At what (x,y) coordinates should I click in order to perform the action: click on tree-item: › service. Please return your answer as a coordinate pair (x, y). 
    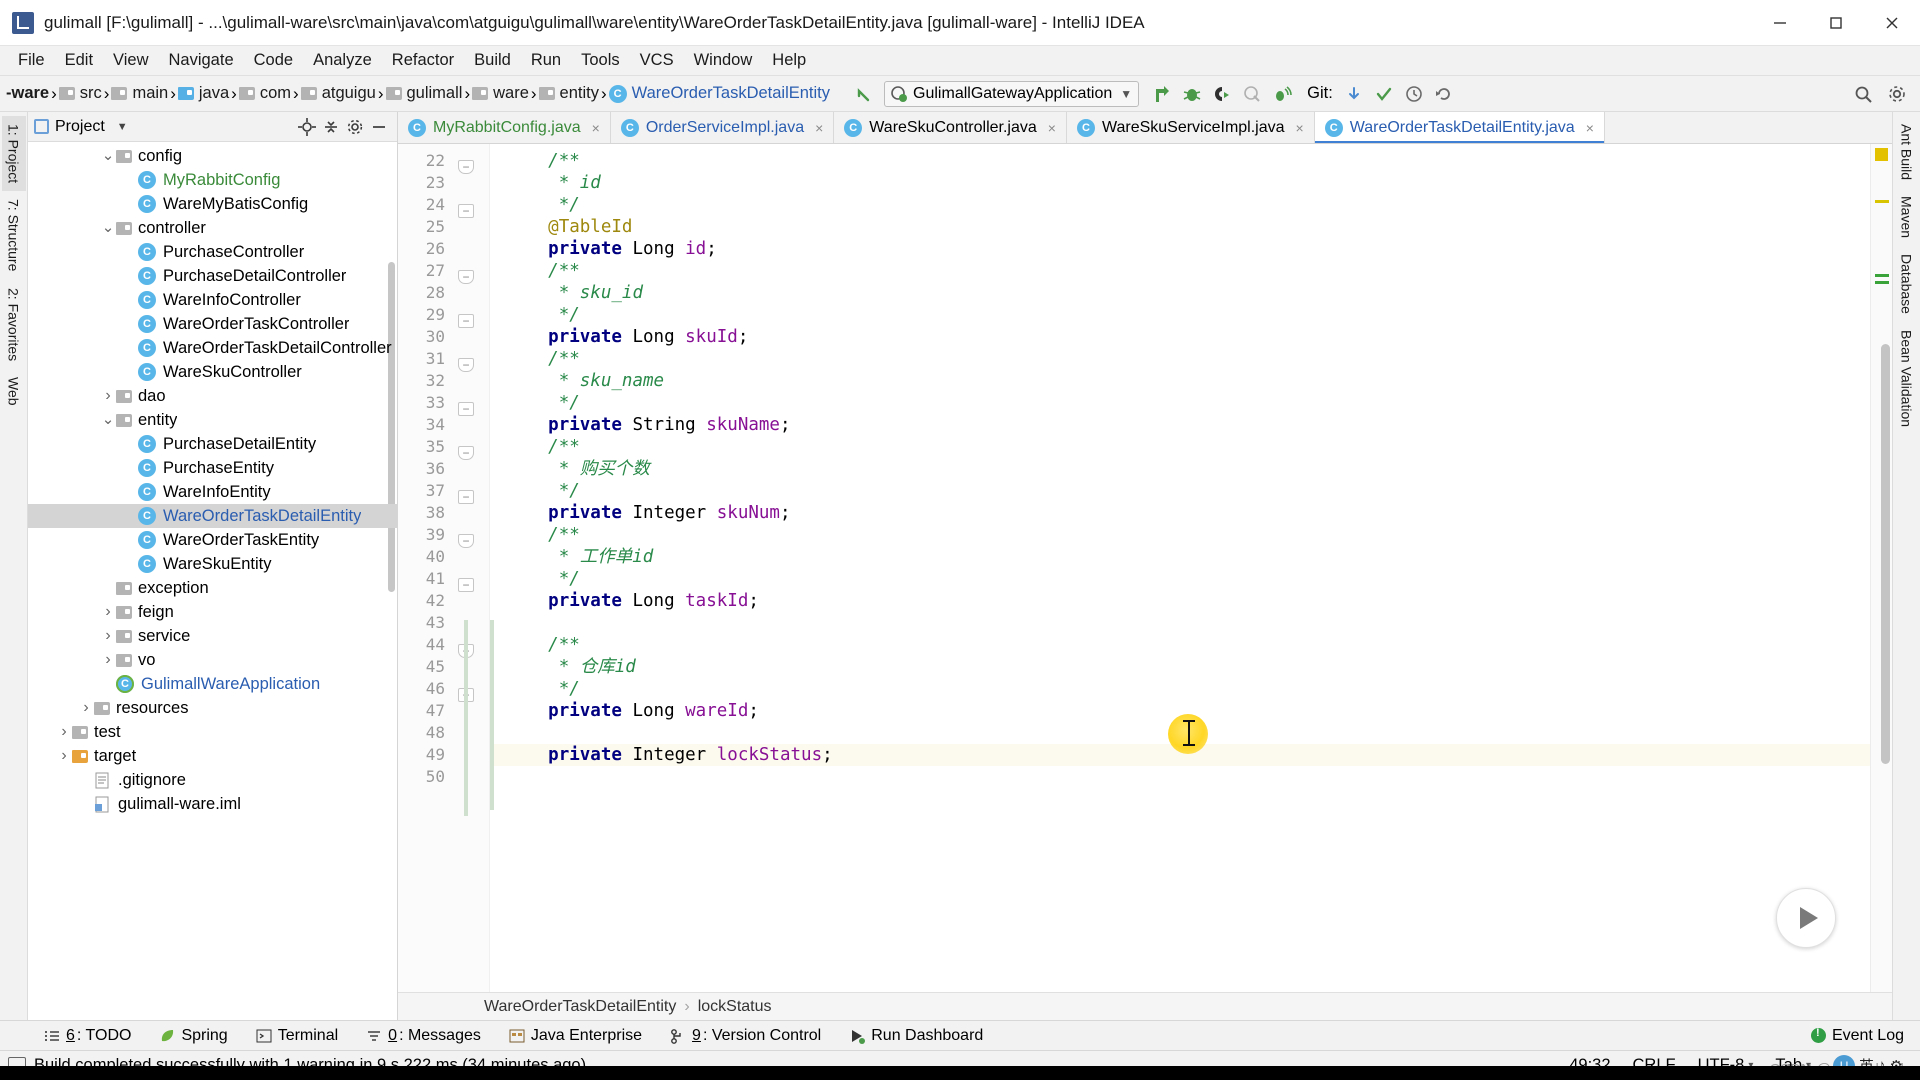
    Looking at the image, I should click on (212, 636).